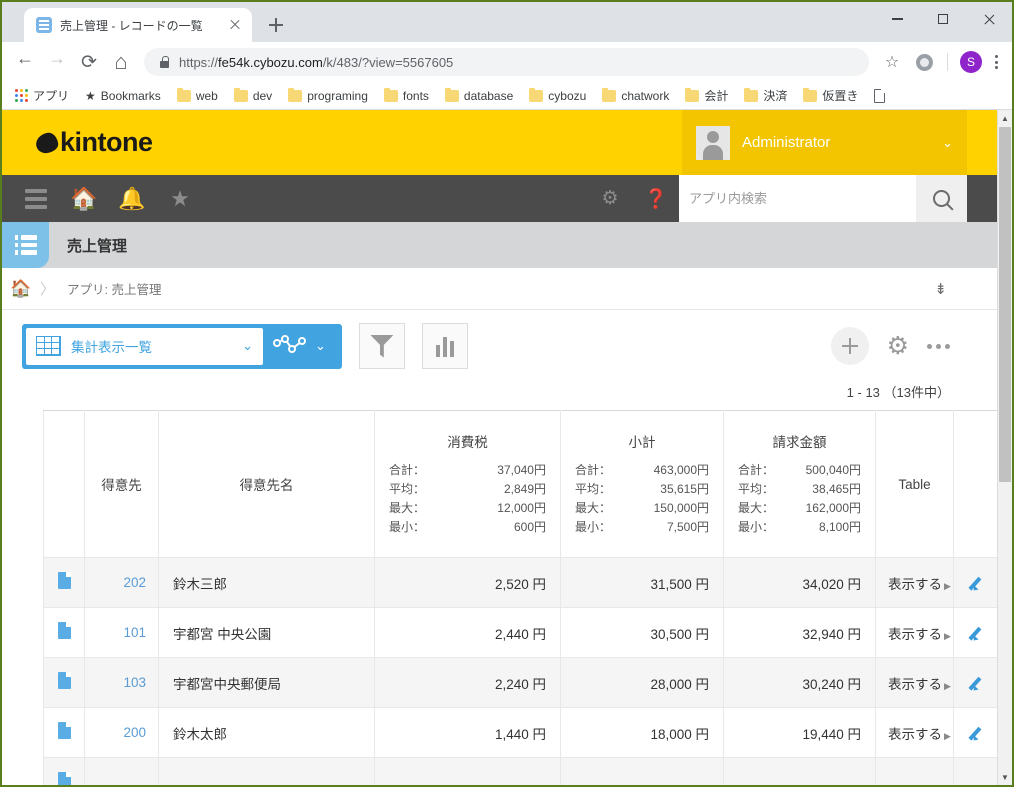 Image resolution: width=1014 pixels, height=787 pixels. I want to click on stat-min: 最小： 8,100円, so click(799, 527).